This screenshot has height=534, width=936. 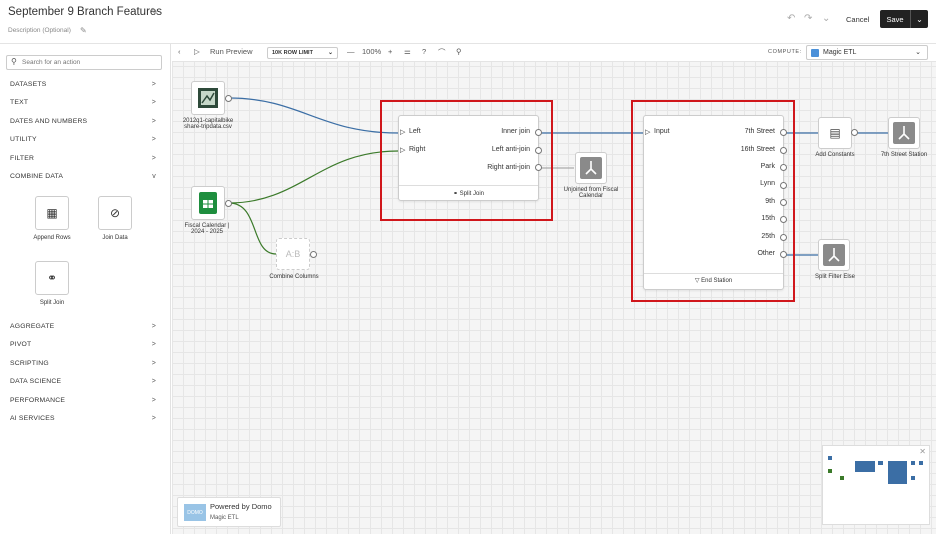 What do you see at coordinates (922, 451) in the screenshot?
I see `close-icon: ✕` at bounding box center [922, 451].